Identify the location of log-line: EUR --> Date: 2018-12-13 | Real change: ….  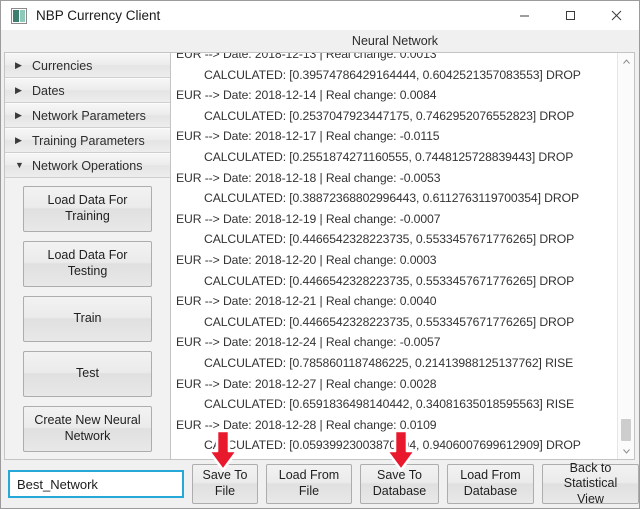
(306, 57).